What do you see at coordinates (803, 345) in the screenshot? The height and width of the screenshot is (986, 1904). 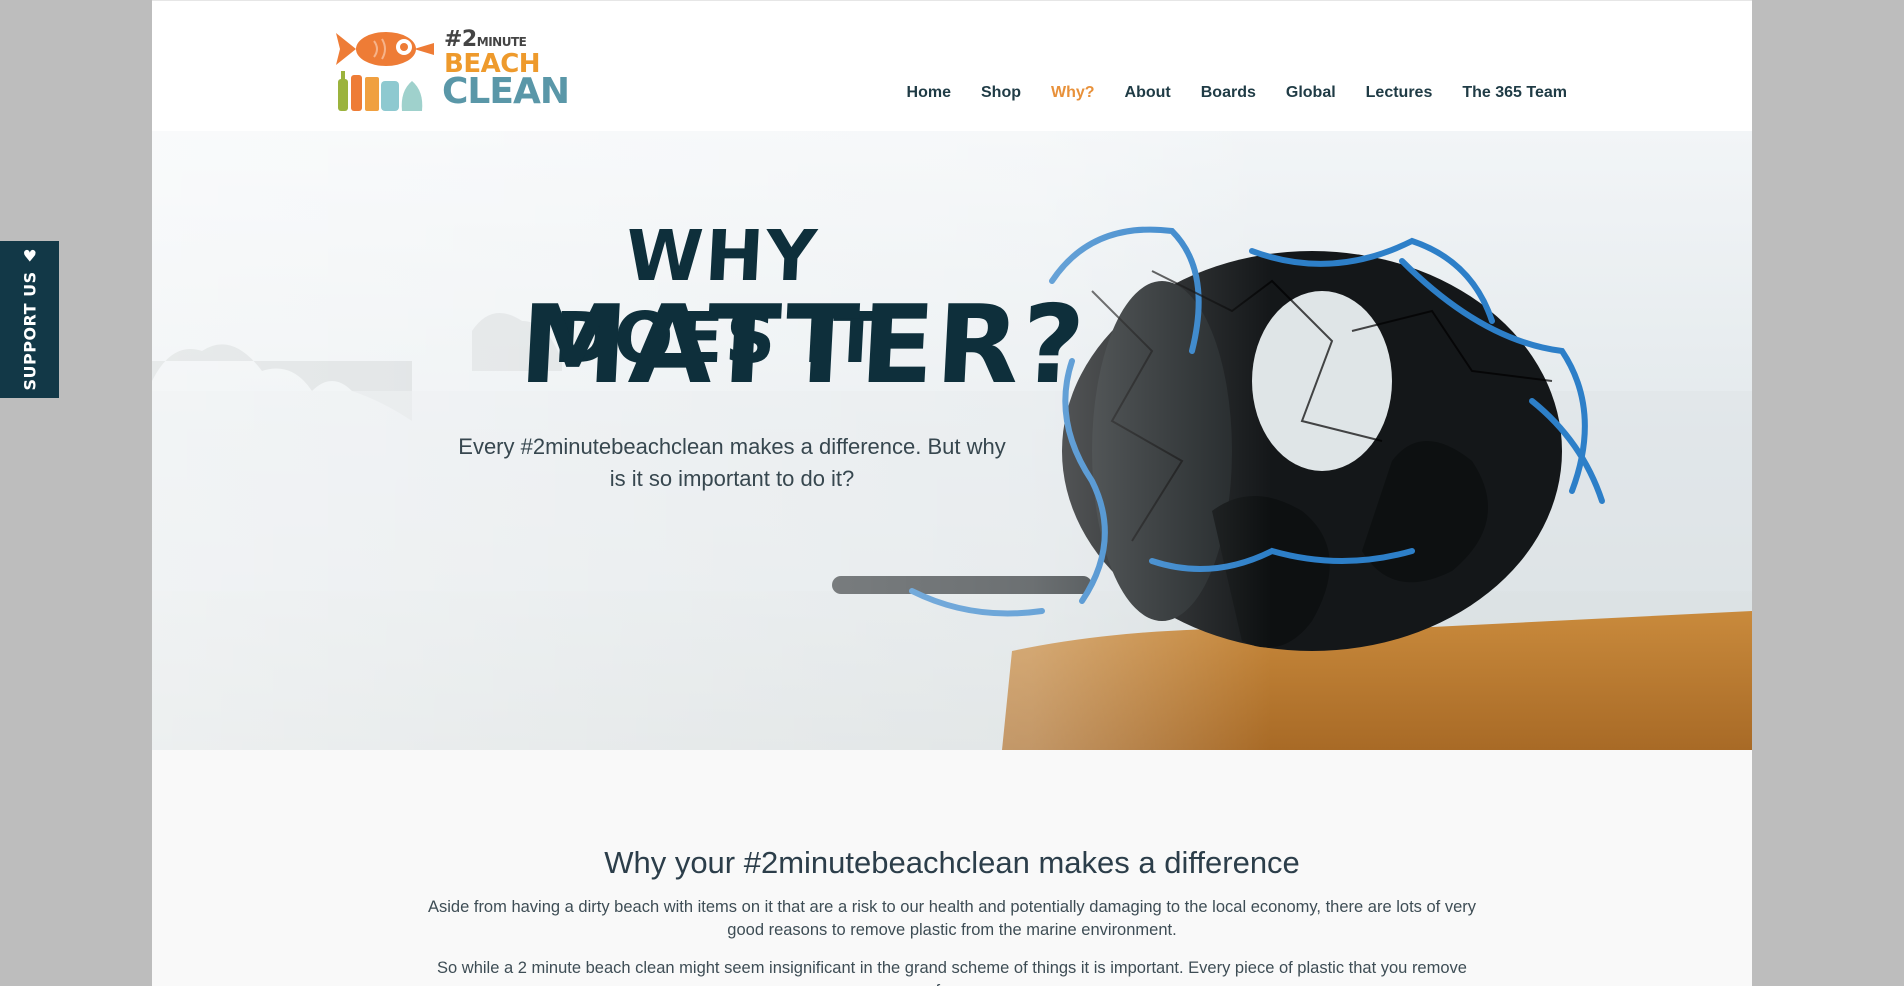 I see `hero-title-line2: MATTER?` at bounding box center [803, 345].